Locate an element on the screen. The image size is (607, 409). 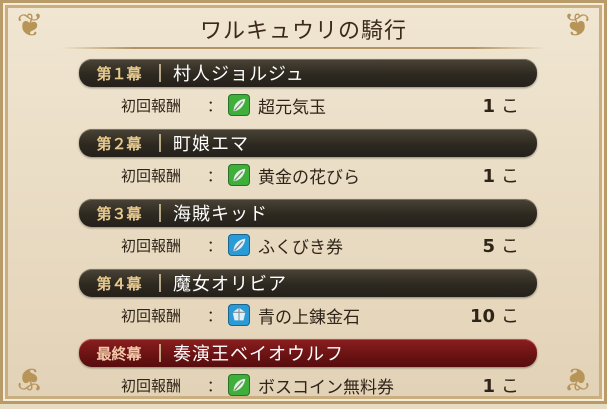
title-bar: ワルキュウリの騎行 is located at coordinates (303, 29).